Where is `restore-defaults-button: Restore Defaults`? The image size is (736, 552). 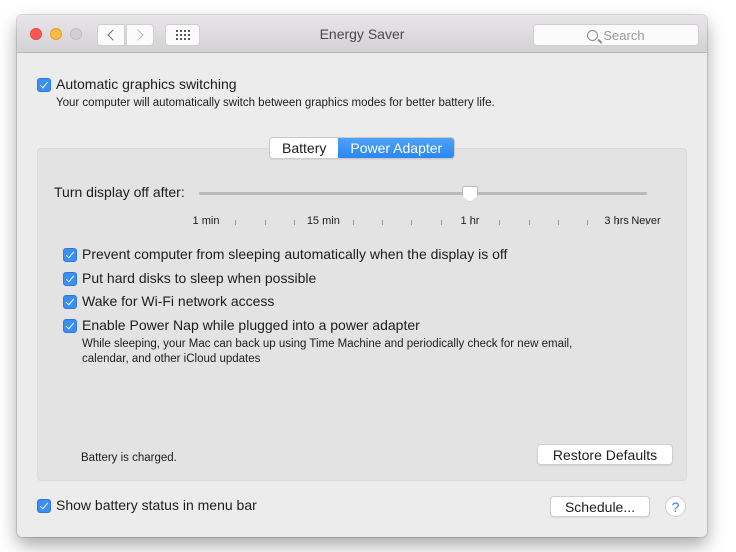 restore-defaults-button: Restore Defaults is located at coordinates (605, 454).